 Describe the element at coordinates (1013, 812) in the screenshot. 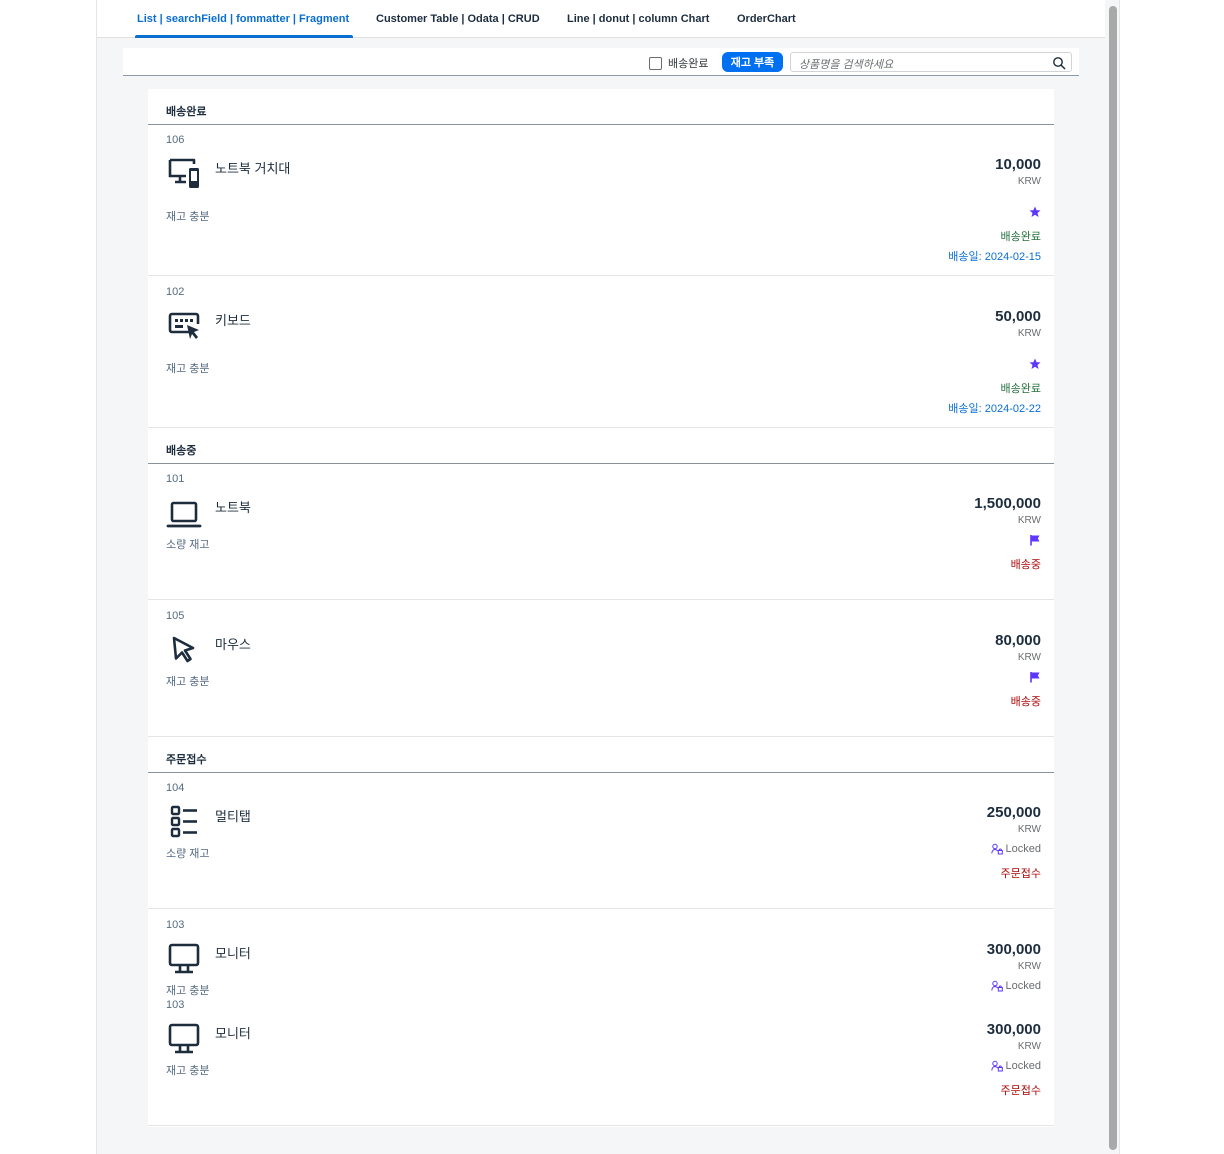

I see `item-price: 250,000` at that location.